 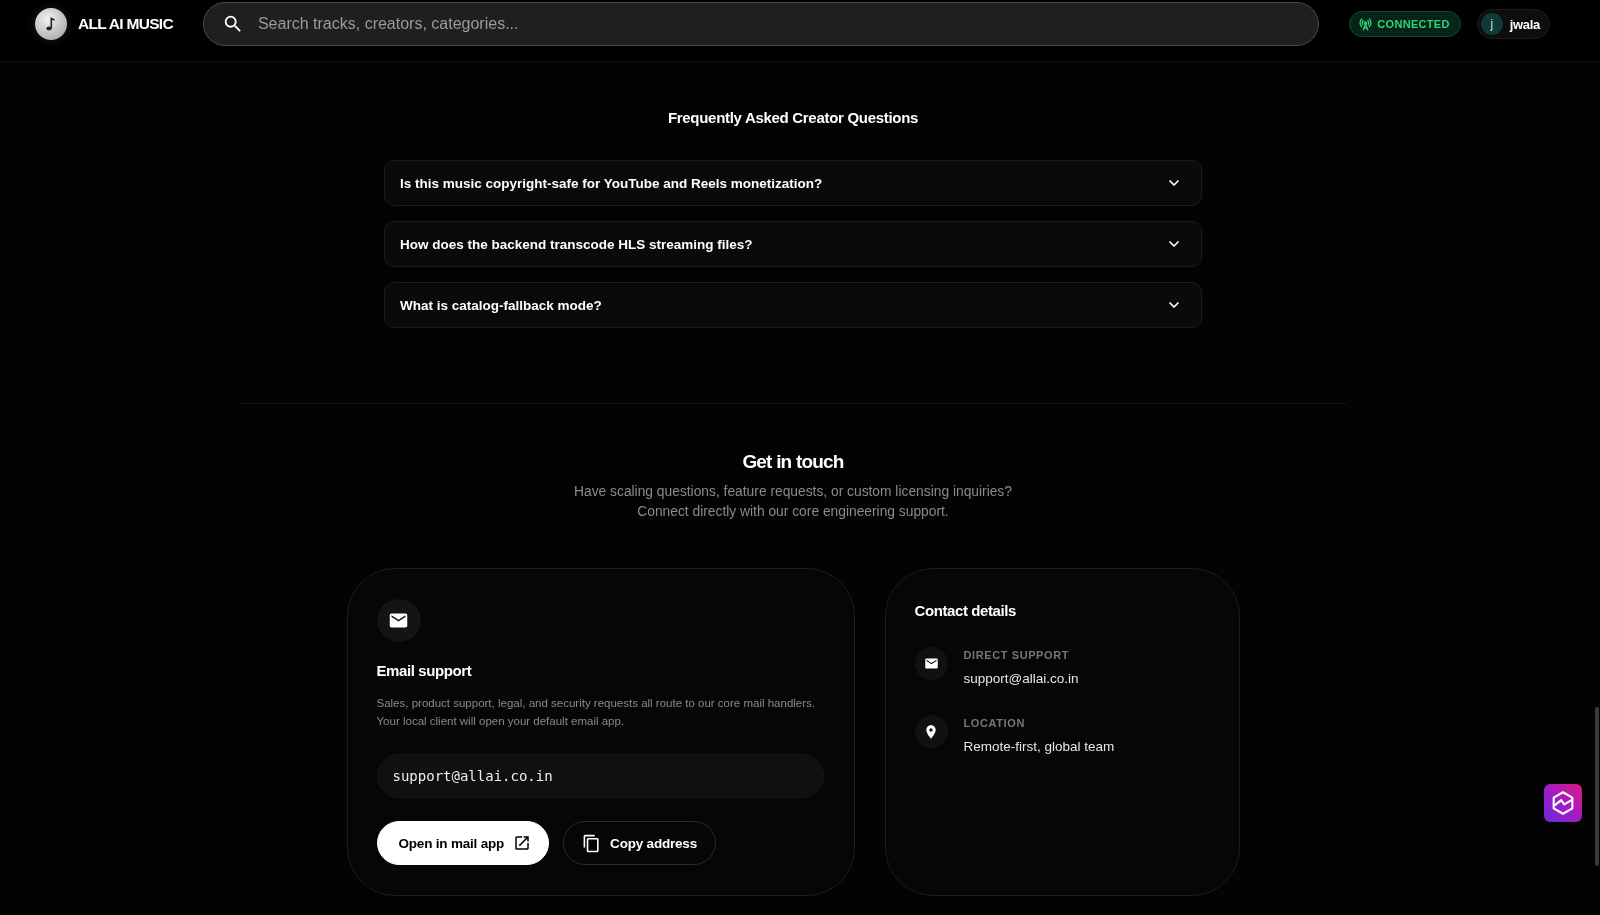 What do you see at coordinates (1021, 679) in the screenshot?
I see `detail-value: support@allai.co.in` at bounding box center [1021, 679].